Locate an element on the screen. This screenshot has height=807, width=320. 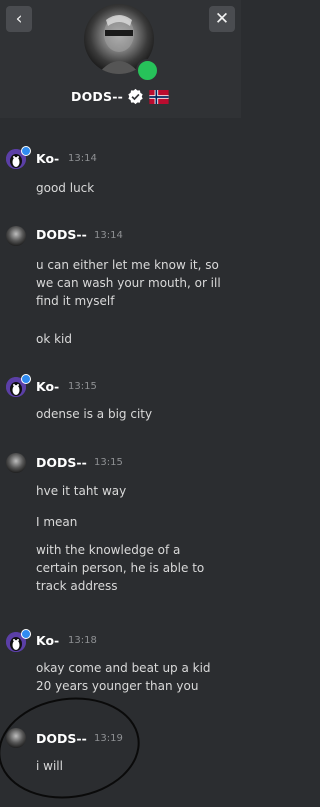
close-icon: ✕ is located at coordinates (222, 18).